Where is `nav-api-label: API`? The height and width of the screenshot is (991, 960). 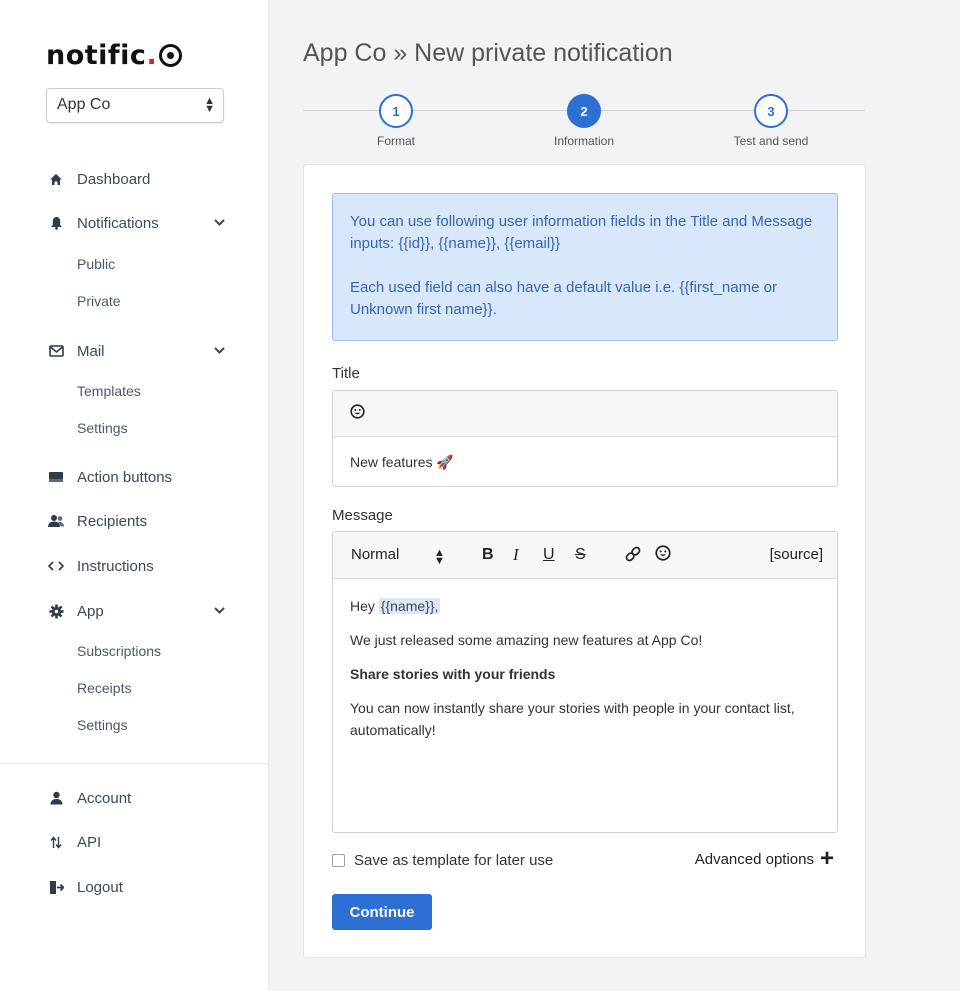
nav-api-label: API is located at coordinates (89, 842).